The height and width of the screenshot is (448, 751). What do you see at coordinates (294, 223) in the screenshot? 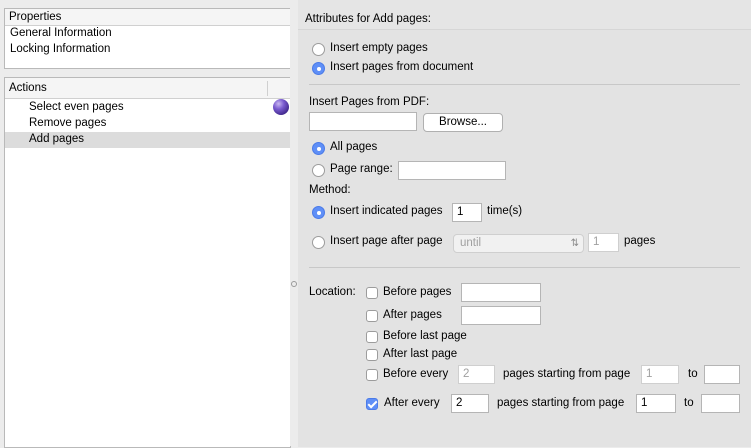
I see `pane-splitter` at bounding box center [294, 223].